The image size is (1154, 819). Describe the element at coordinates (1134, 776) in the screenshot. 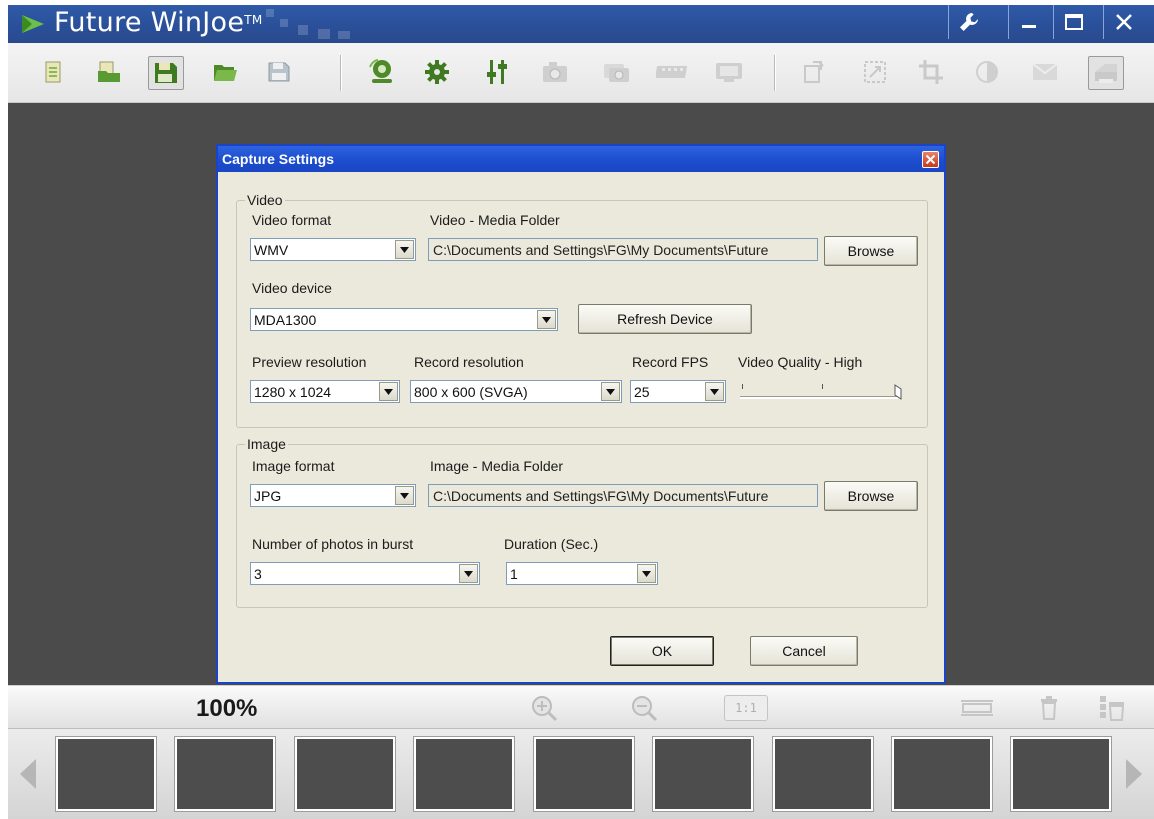

I see `scroll-right-arrow-icon` at that location.